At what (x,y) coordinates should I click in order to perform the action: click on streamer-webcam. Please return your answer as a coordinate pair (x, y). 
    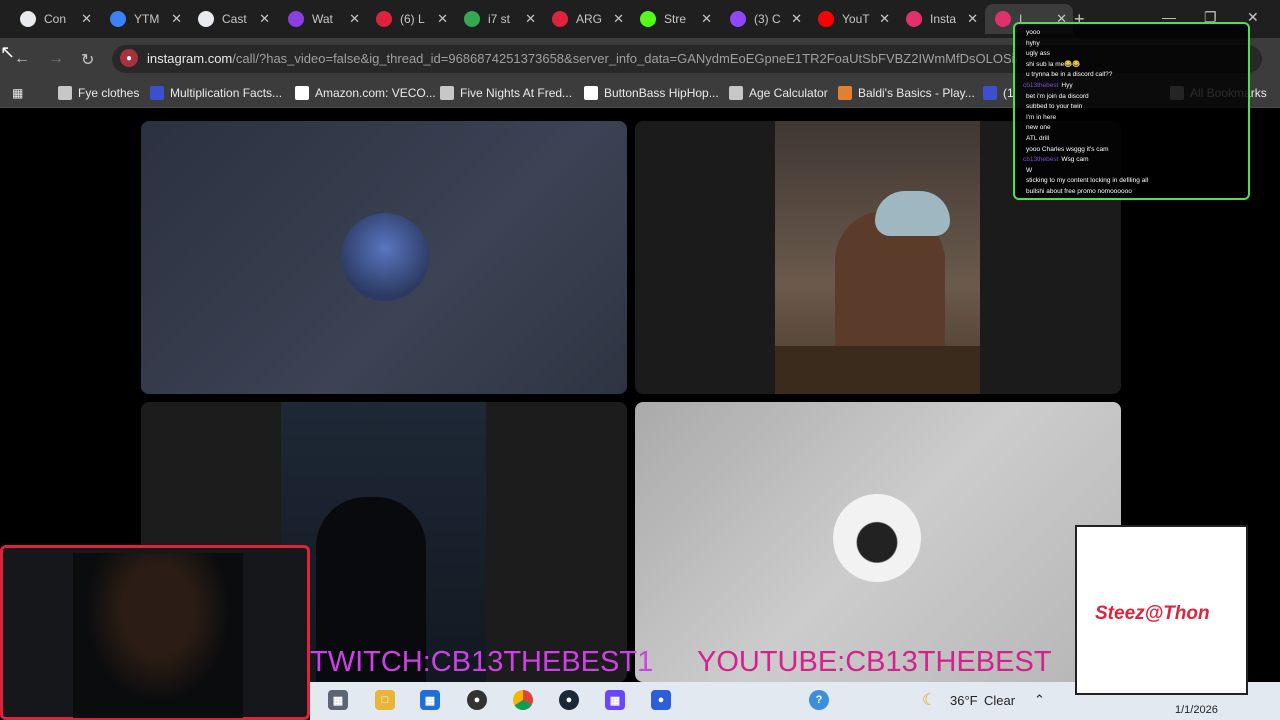
    Looking at the image, I should click on (155, 632).